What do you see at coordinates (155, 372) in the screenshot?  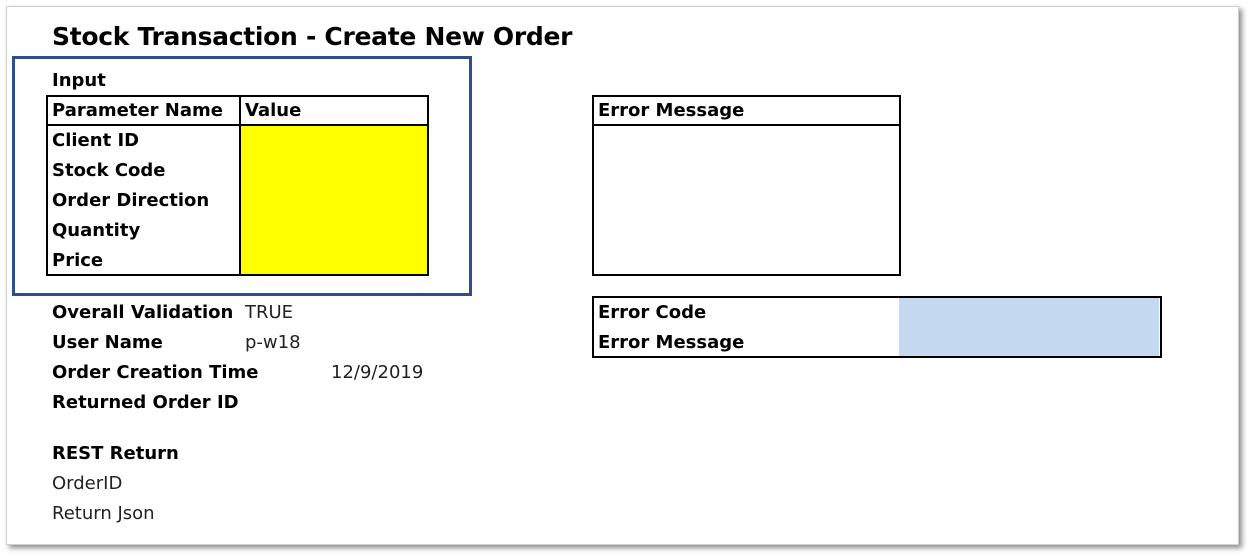 I see `order-creation-time-label: Order Creation Time` at bounding box center [155, 372].